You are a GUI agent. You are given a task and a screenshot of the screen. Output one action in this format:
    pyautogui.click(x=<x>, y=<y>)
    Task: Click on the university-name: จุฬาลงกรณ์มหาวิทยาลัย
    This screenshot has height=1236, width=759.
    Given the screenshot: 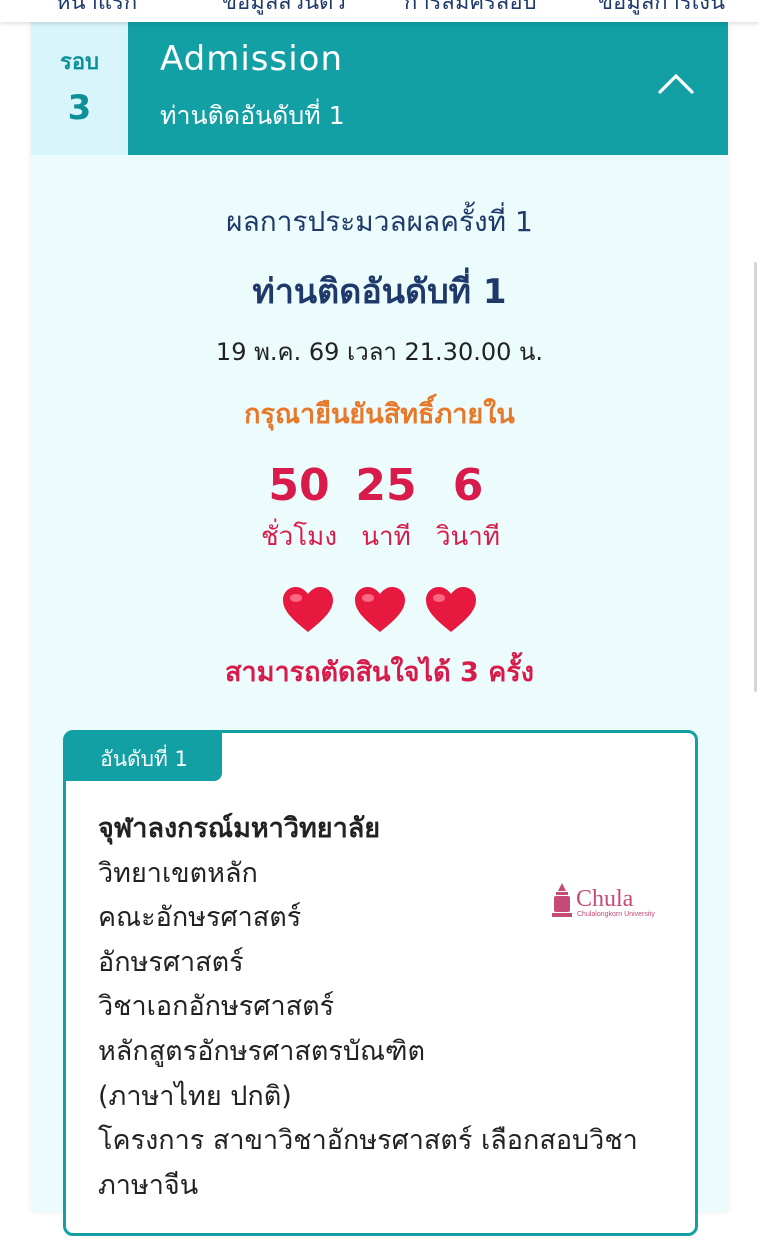 What is the action you would take?
    pyautogui.click(x=239, y=828)
    